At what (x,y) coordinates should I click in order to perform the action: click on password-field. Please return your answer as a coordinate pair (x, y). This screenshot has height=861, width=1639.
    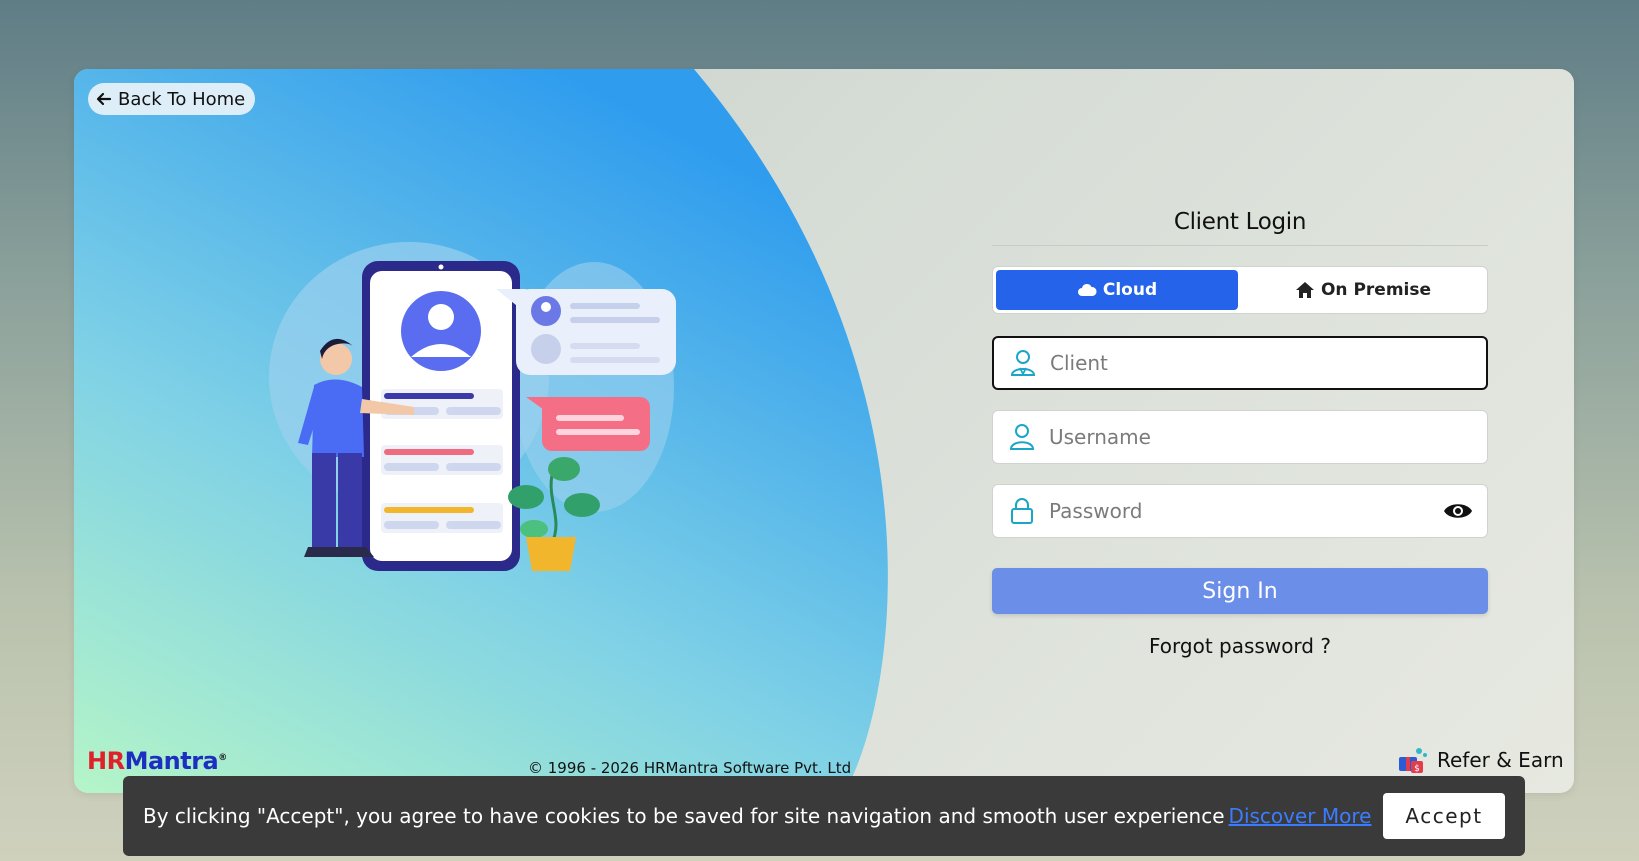
    Looking at the image, I should click on (1240, 511).